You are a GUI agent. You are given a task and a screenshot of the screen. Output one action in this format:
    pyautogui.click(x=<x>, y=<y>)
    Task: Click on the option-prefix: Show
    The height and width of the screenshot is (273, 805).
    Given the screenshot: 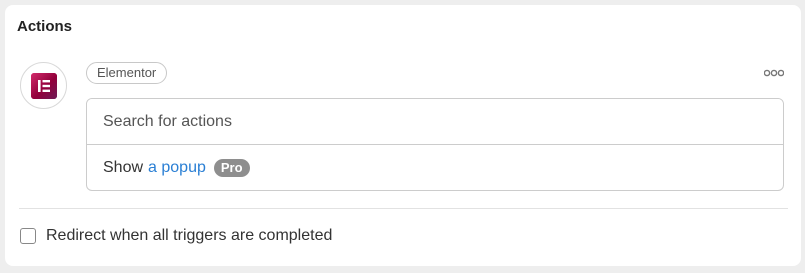 What is the action you would take?
    pyautogui.click(x=123, y=167)
    